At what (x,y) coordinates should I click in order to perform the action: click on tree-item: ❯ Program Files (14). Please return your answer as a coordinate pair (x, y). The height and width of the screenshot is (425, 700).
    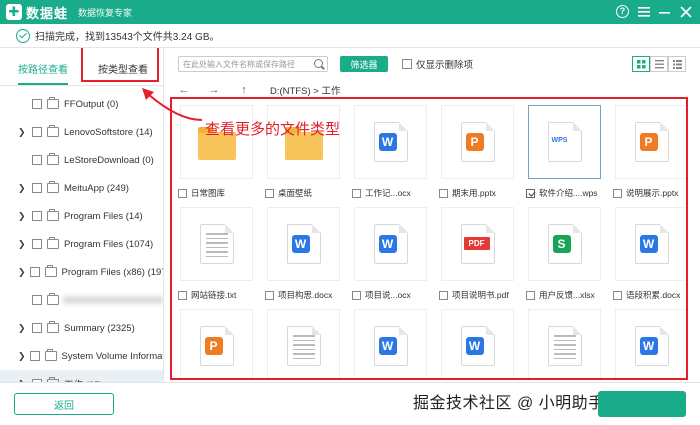
    Looking at the image, I should click on (81, 216).